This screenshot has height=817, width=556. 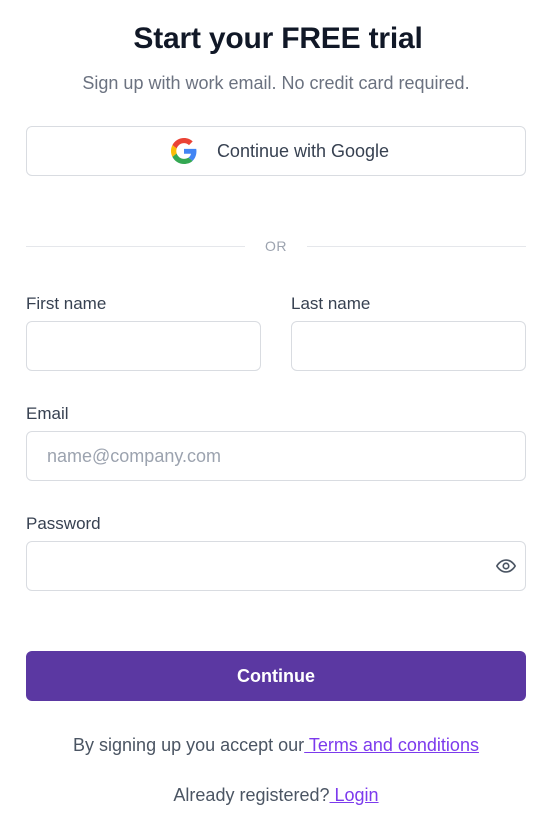 What do you see at coordinates (135, 246) in the screenshot?
I see `divider-line-left` at bounding box center [135, 246].